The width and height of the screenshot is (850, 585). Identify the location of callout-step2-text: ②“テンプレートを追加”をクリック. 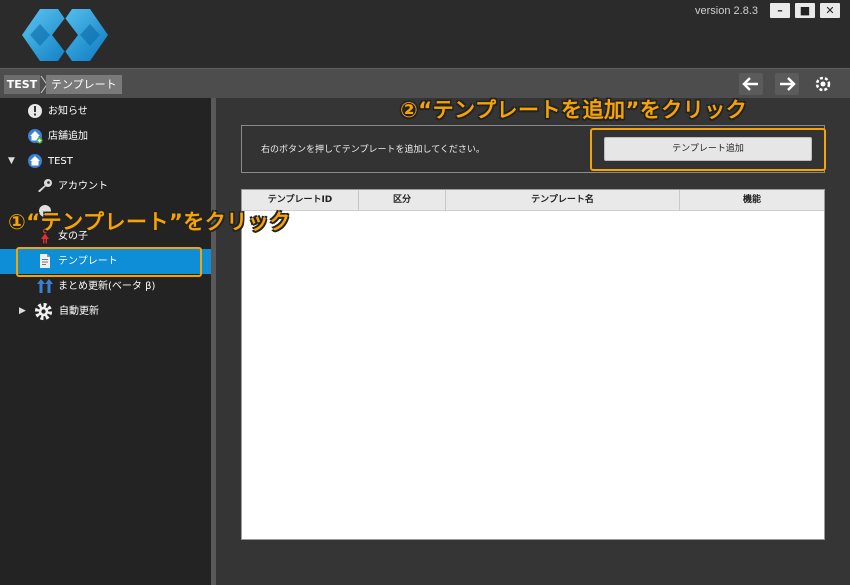
(574, 110).